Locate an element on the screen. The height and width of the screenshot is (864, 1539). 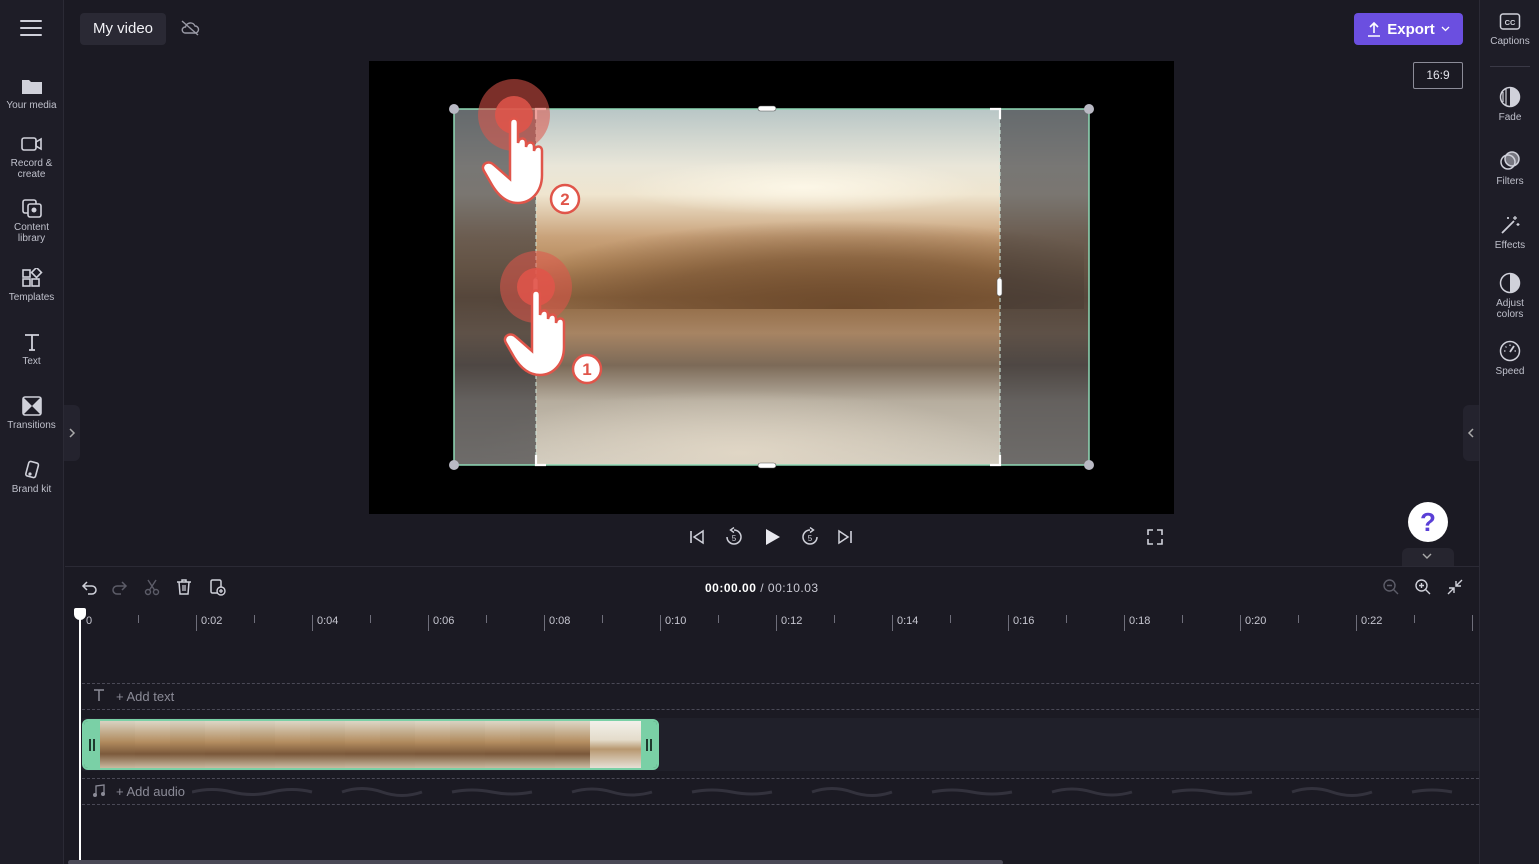
redo-icon is located at coordinates (120, 587).